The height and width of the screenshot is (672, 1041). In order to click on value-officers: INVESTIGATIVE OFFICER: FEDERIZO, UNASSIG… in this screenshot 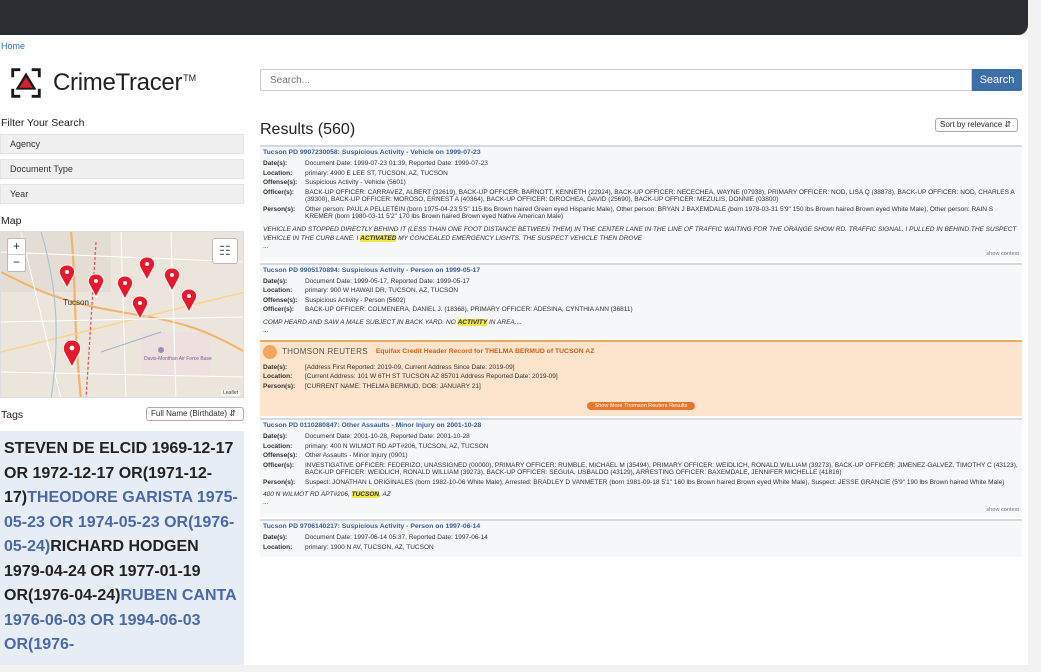, I will do `click(661, 469)`.